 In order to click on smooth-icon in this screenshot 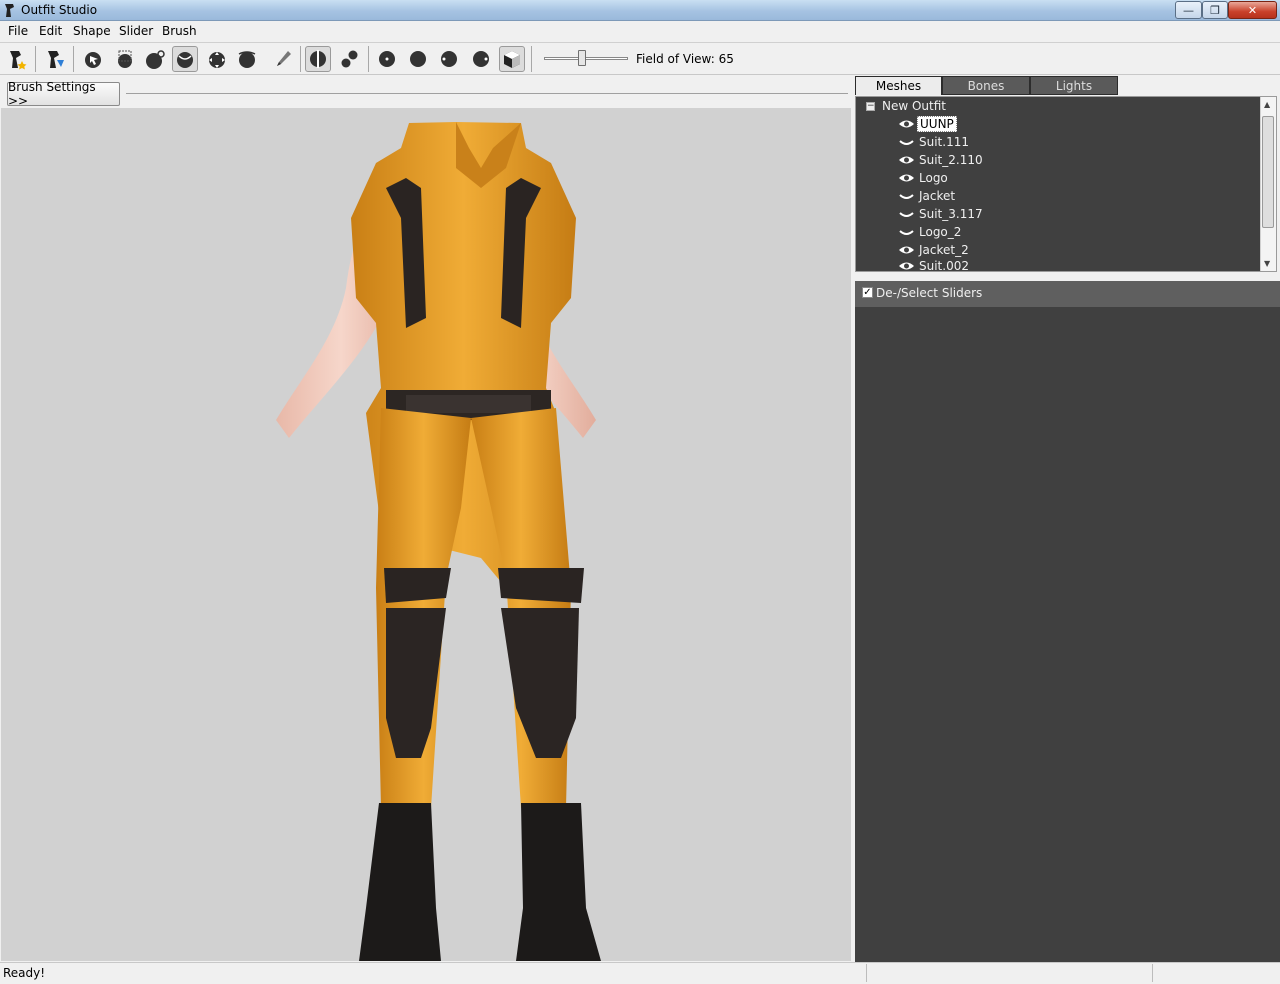, I will do `click(247, 59)`.